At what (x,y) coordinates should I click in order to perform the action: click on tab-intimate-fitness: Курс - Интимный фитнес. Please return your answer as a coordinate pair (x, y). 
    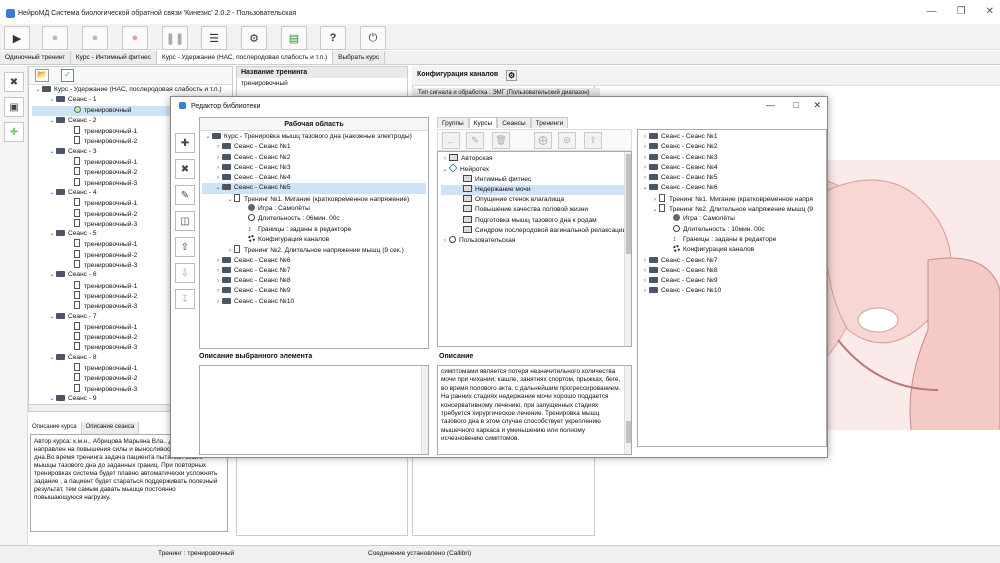
    Looking at the image, I should click on (113, 57).